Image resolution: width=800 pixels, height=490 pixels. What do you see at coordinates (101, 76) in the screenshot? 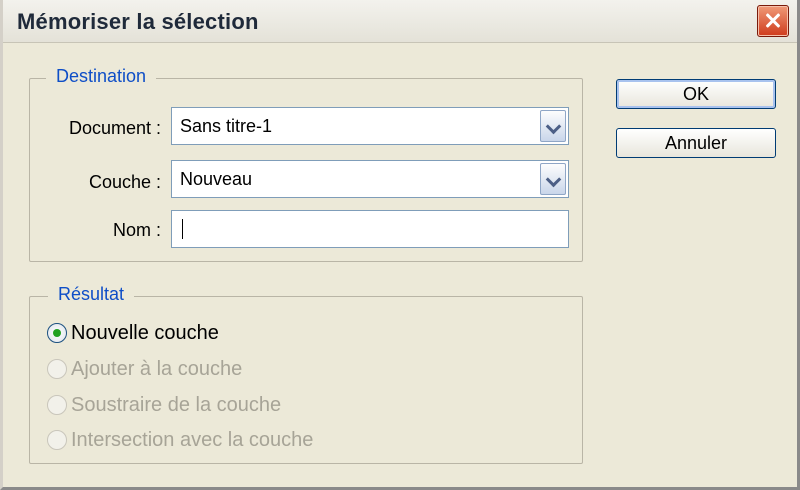
I see `destination-legend: Destination` at bounding box center [101, 76].